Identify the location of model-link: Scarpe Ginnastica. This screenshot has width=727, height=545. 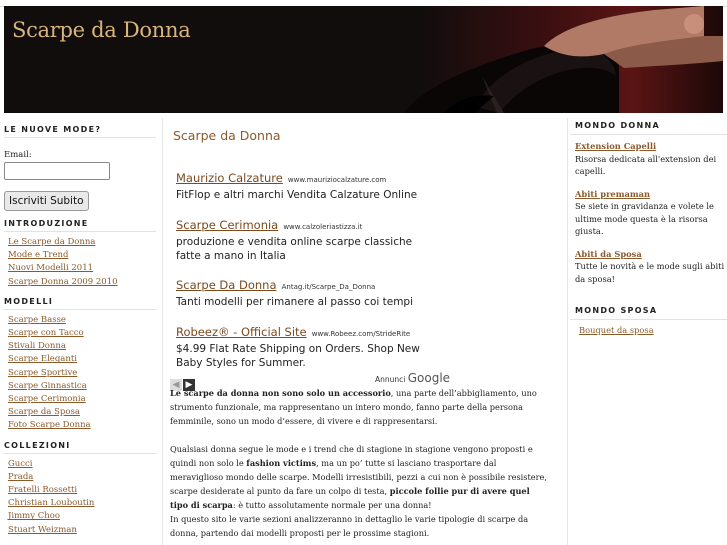
(47, 386).